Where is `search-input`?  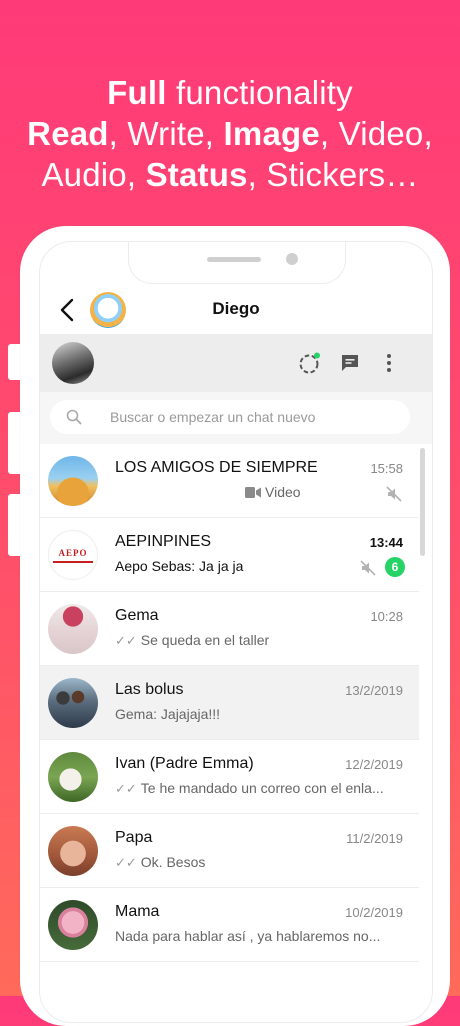 search-input is located at coordinates (255, 417).